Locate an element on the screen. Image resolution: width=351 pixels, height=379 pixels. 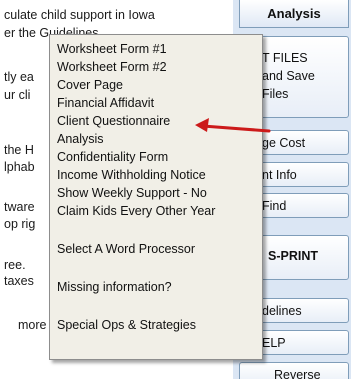
background-text-line: op rig is located at coordinates (20, 224).